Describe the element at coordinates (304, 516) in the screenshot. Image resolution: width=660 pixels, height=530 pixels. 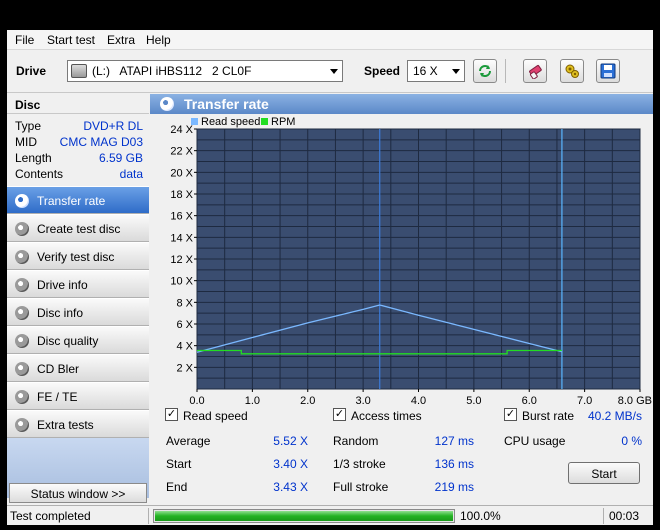
I see `progress-bar` at that location.